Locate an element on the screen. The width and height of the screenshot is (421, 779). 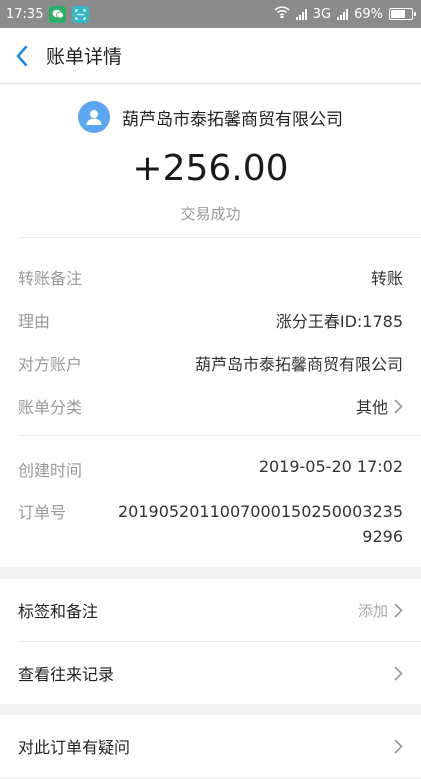
created-label: 创建时间 is located at coordinates (50, 470).